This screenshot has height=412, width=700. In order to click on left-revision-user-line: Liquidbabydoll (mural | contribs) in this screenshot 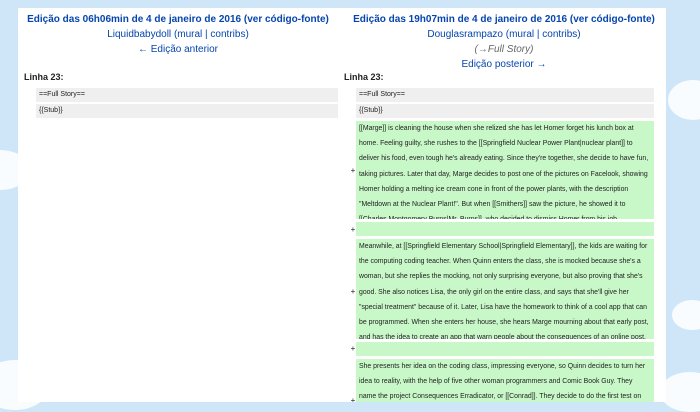, I will do `click(178, 34)`.